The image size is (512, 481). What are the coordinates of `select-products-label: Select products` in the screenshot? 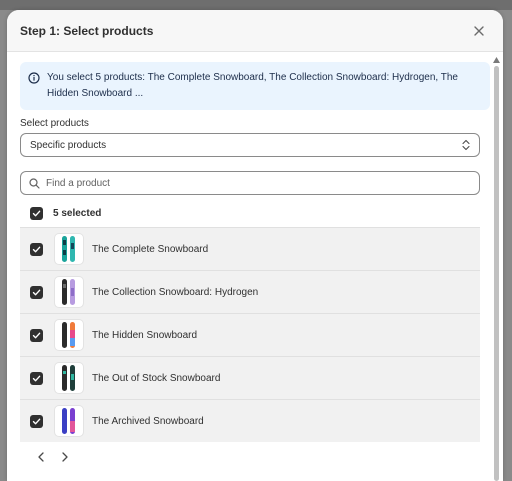 It's located at (54, 123).